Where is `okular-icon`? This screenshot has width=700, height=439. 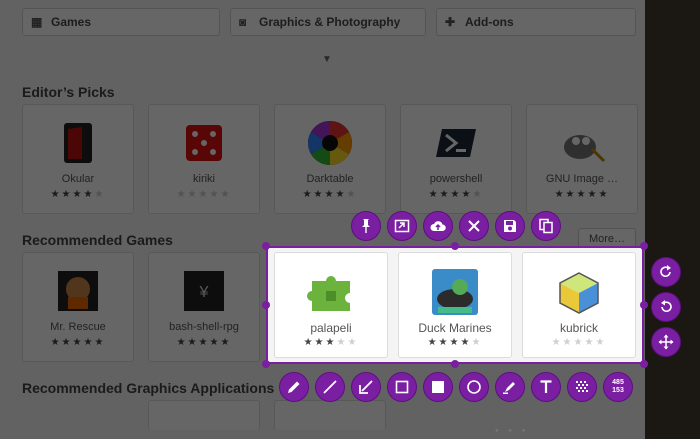 okular-icon is located at coordinates (78, 143).